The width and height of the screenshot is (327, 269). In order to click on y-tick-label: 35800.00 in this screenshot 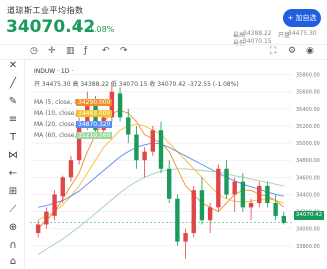, I will do `click(308, 76)`.